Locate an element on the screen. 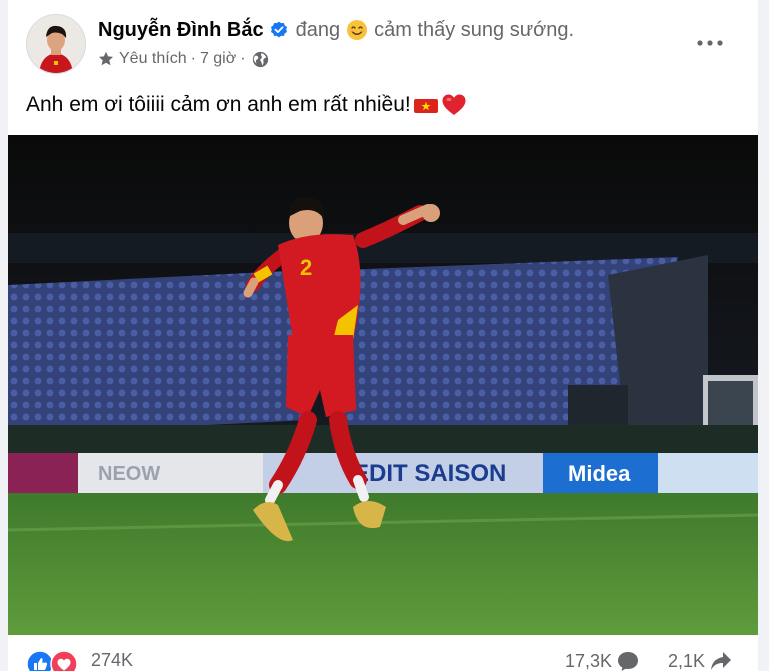  reactions-count: 274K is located at coordinates (112, 660).